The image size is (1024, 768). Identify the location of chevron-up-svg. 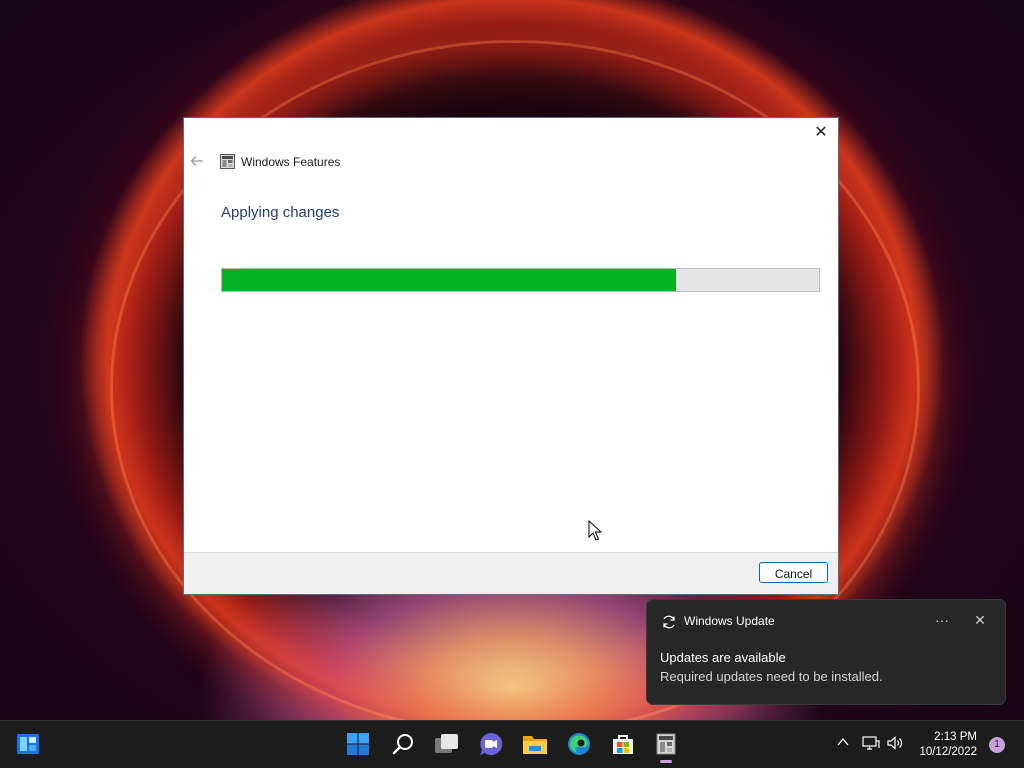
(843, 741).